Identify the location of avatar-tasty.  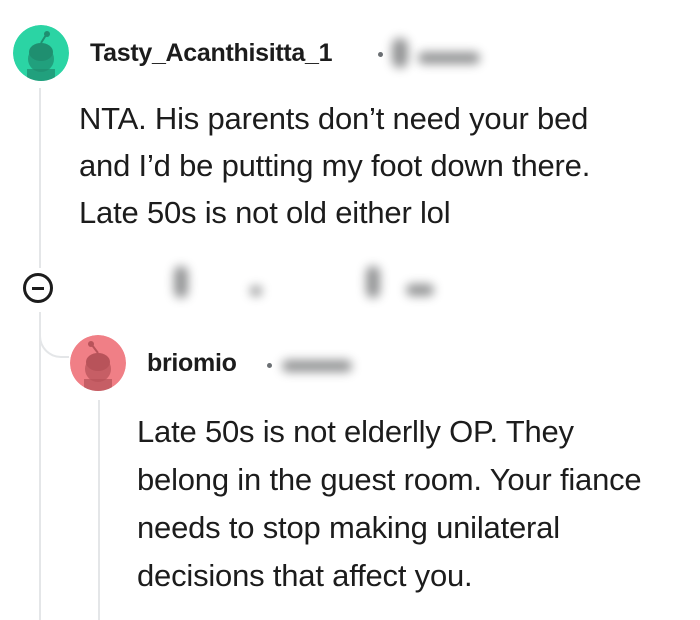
(41, 53).